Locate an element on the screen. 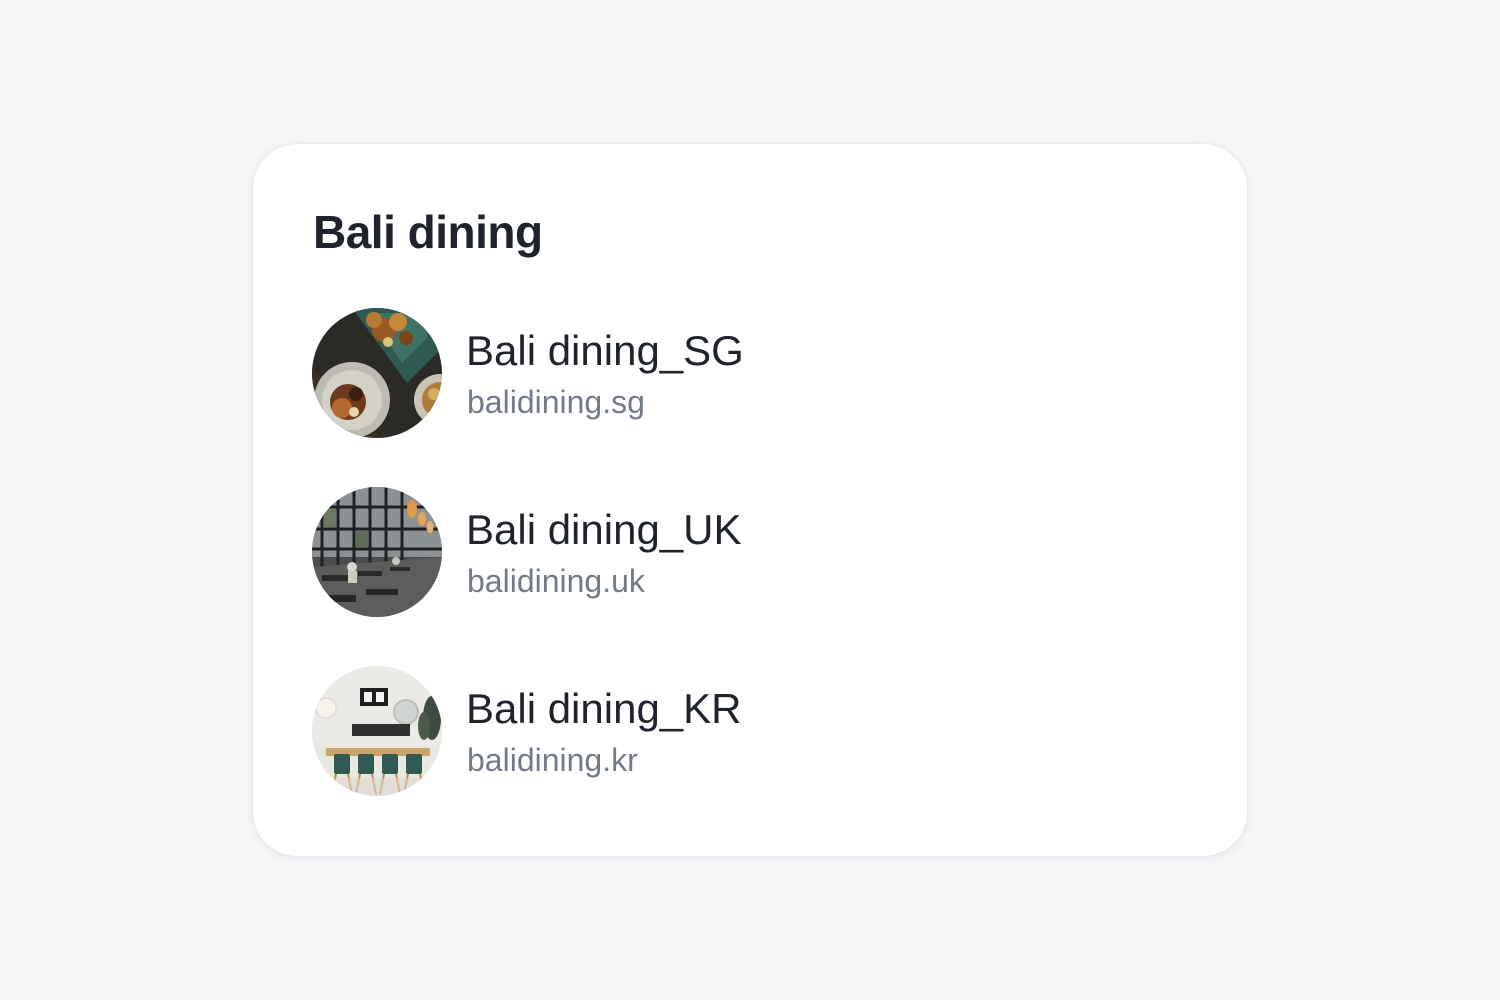 The width and height of the screenshot is (1500, 1000). restaurant-url: balidining.uk is located at coordinates (556, 581).